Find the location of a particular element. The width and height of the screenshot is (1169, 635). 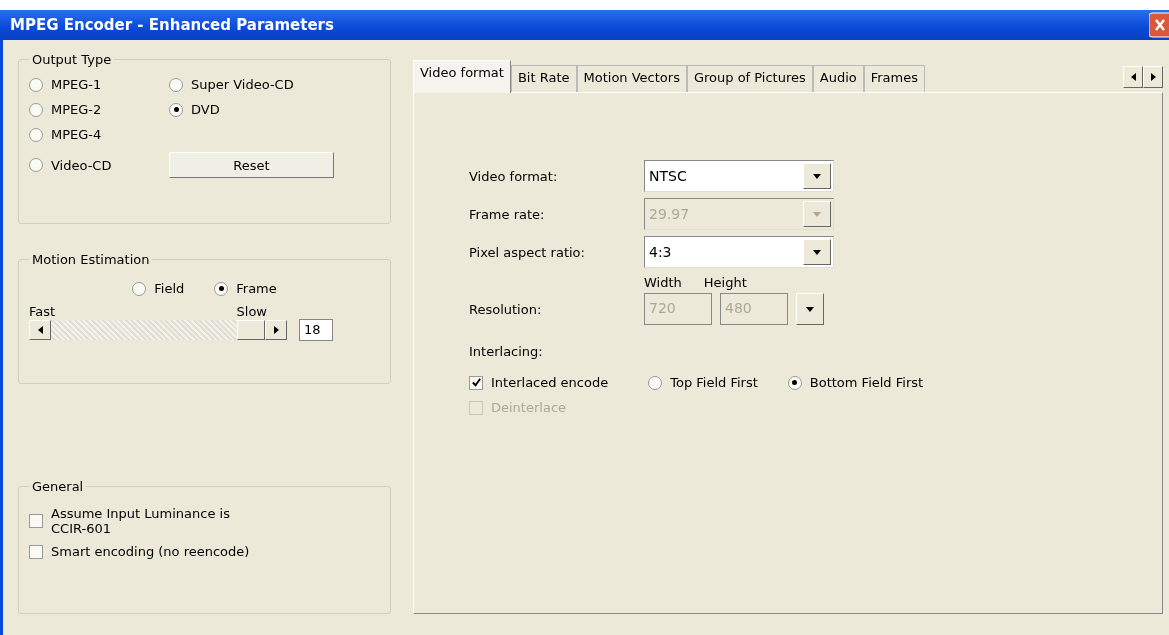

radio-option: MPEG-2 is located at coordinates (99, 109).